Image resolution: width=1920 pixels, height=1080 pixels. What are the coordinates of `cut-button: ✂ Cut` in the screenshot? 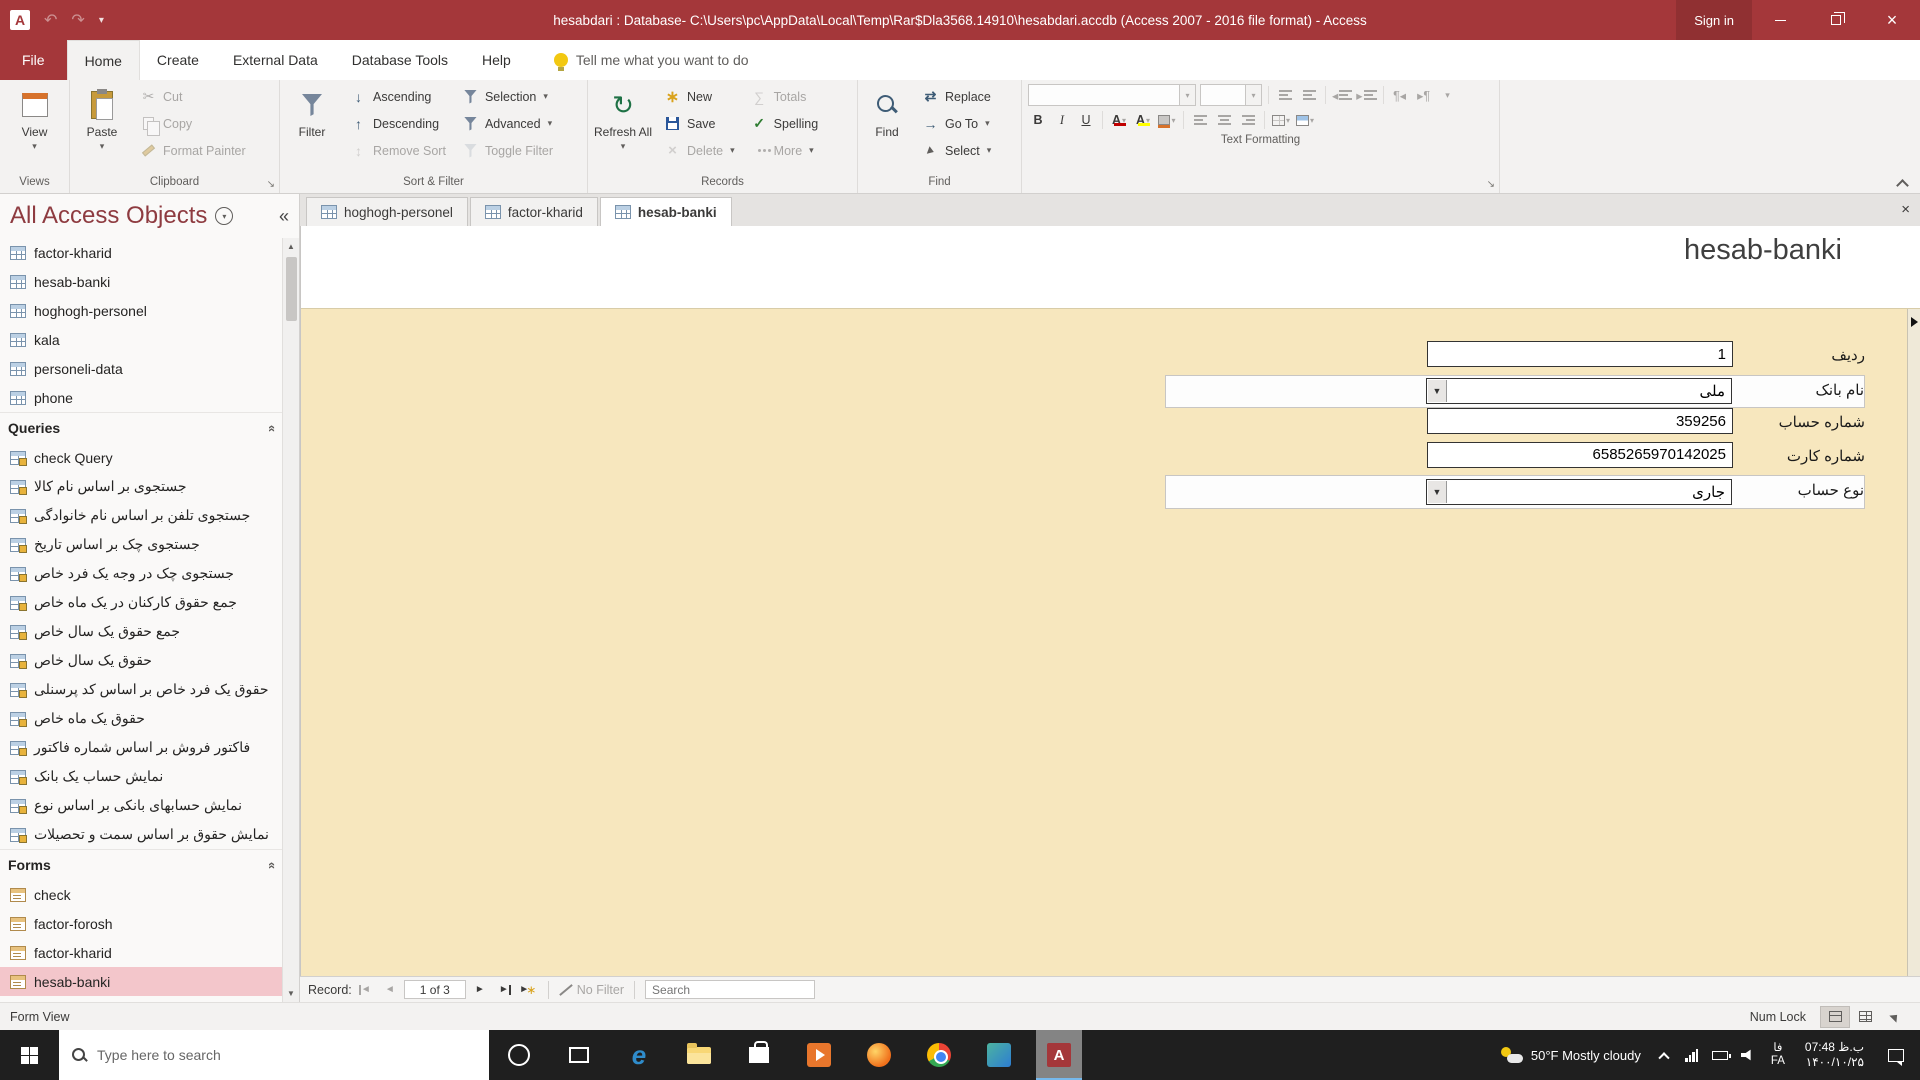 It's located at (193, 96).